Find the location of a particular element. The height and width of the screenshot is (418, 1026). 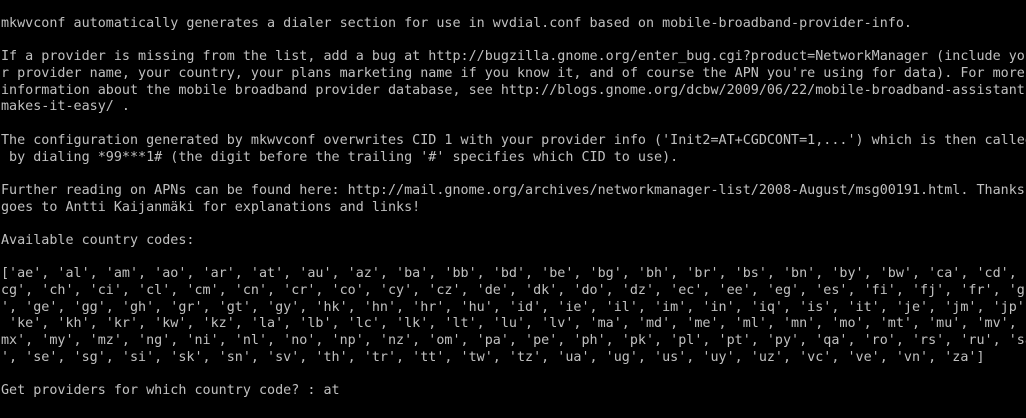

country-code-input: at is located at coordinates (331, 390).